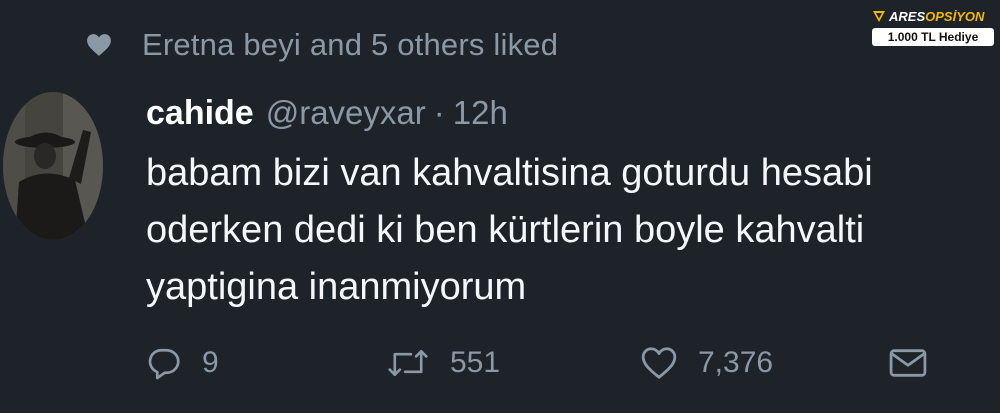 The image size is (1000, 413). I want to click on reply-button: 9, so click(182, 363).